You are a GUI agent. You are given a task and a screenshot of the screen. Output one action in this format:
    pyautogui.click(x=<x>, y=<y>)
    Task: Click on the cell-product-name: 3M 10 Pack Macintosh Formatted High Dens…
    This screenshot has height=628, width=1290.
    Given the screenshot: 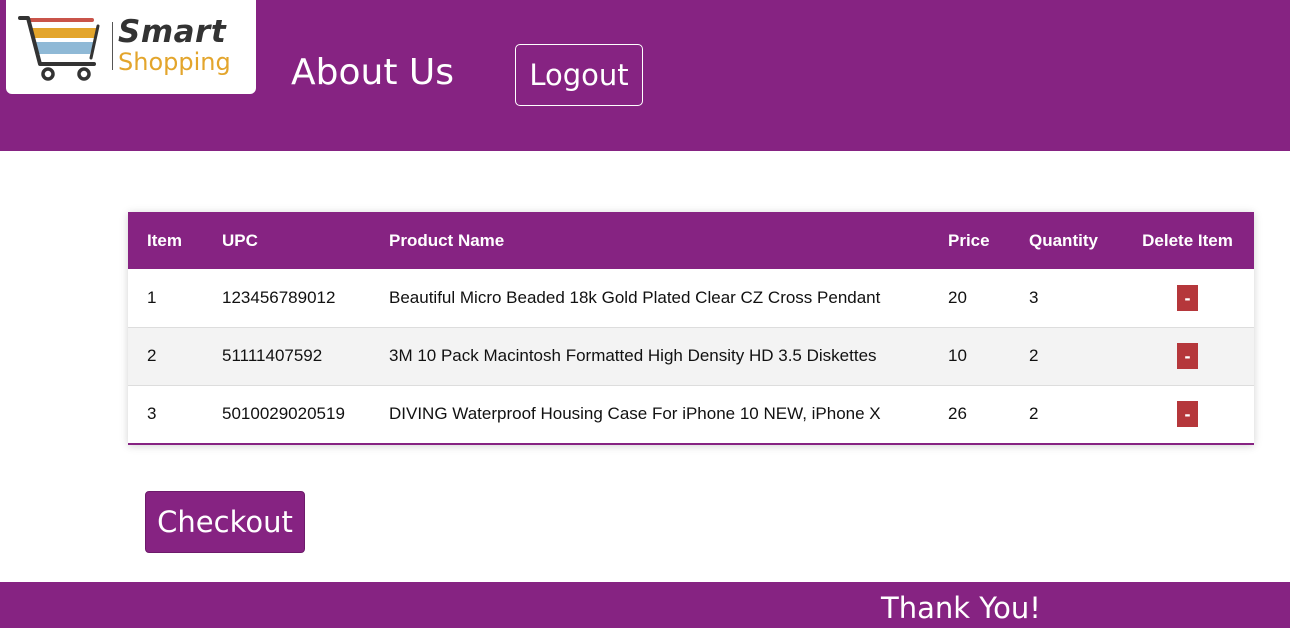 What is the action you would take?
    pyautogui.click(x=633, y=355)
    